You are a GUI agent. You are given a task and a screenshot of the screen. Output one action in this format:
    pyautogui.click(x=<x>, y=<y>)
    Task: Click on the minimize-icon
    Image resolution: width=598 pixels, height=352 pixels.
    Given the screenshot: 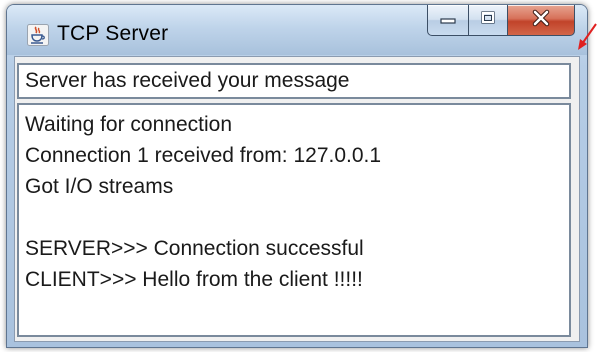 What is the action you would take?
    pyautogui.click(x=448, y=20)
    